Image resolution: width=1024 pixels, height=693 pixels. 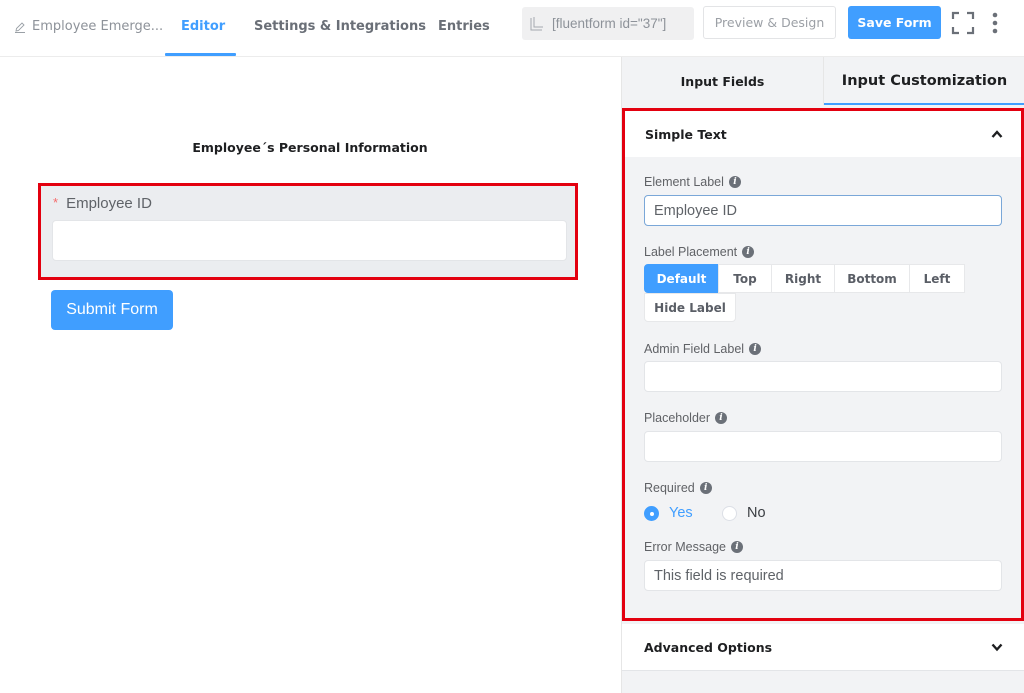 What do you see at coordinates (963, 23) in the screenshot?
I see `fullscreen-icon` at bounding box center [963, 23].